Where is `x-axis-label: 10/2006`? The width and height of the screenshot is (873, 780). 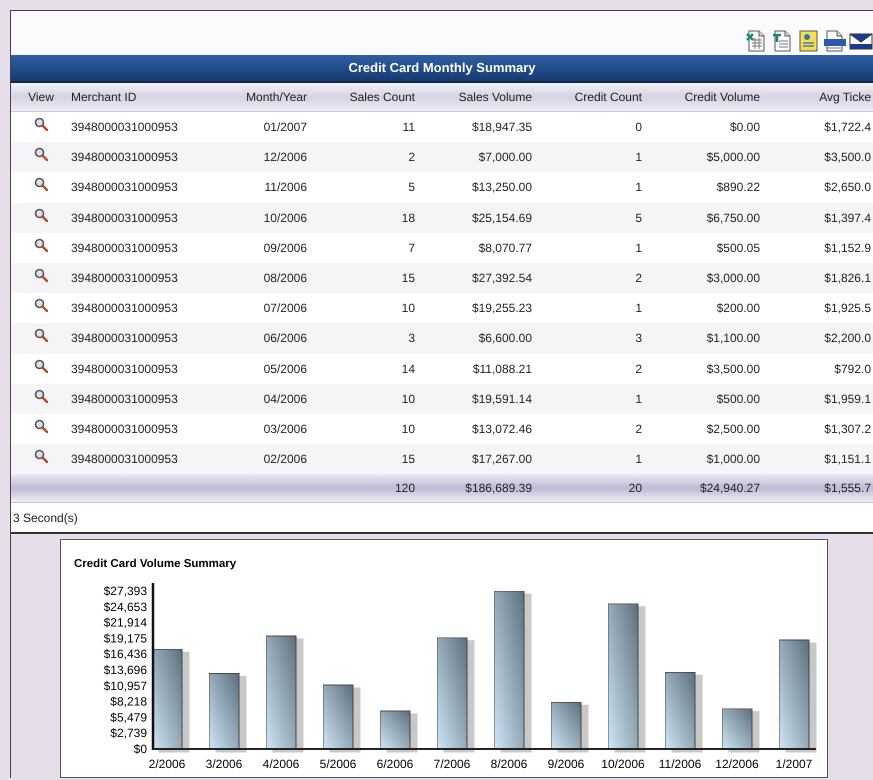
x-axis-label: 10/2006 is located at coordinates (623, 764).